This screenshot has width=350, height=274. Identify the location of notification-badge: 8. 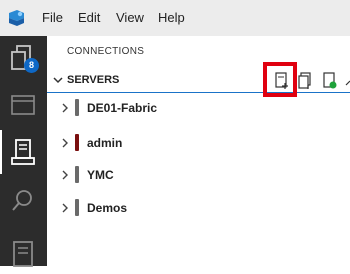
(31, 65).